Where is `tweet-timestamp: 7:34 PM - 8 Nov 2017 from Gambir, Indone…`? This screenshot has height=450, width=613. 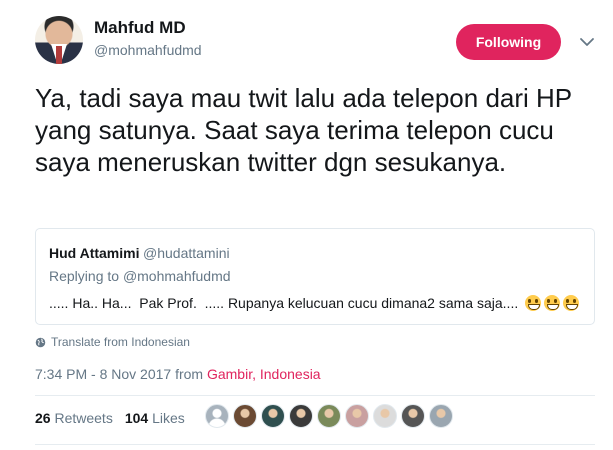
tweet-timestamp: 7:34 PM - 8 Nov 2017 from Gambir, Indone… is located at coordinates (178, 374).